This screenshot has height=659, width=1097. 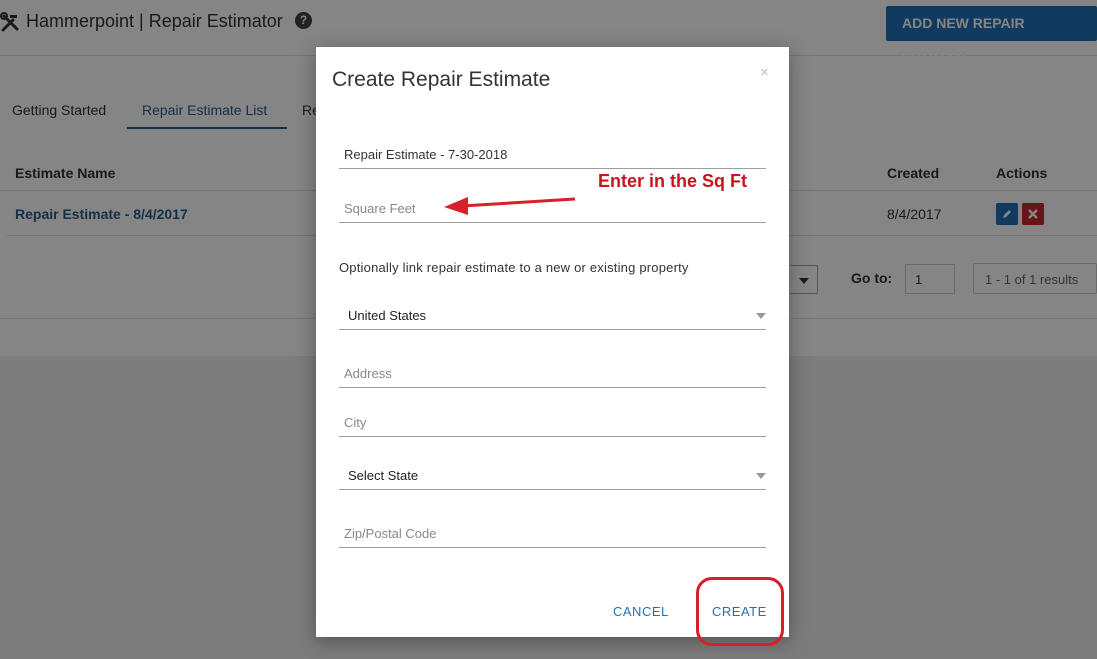 What do you see at coordinates (552, 154) in the screenshot?
I see `estimate-name-field: Repair Estimate - 7-30-2018` at bounding box center [552, 154].